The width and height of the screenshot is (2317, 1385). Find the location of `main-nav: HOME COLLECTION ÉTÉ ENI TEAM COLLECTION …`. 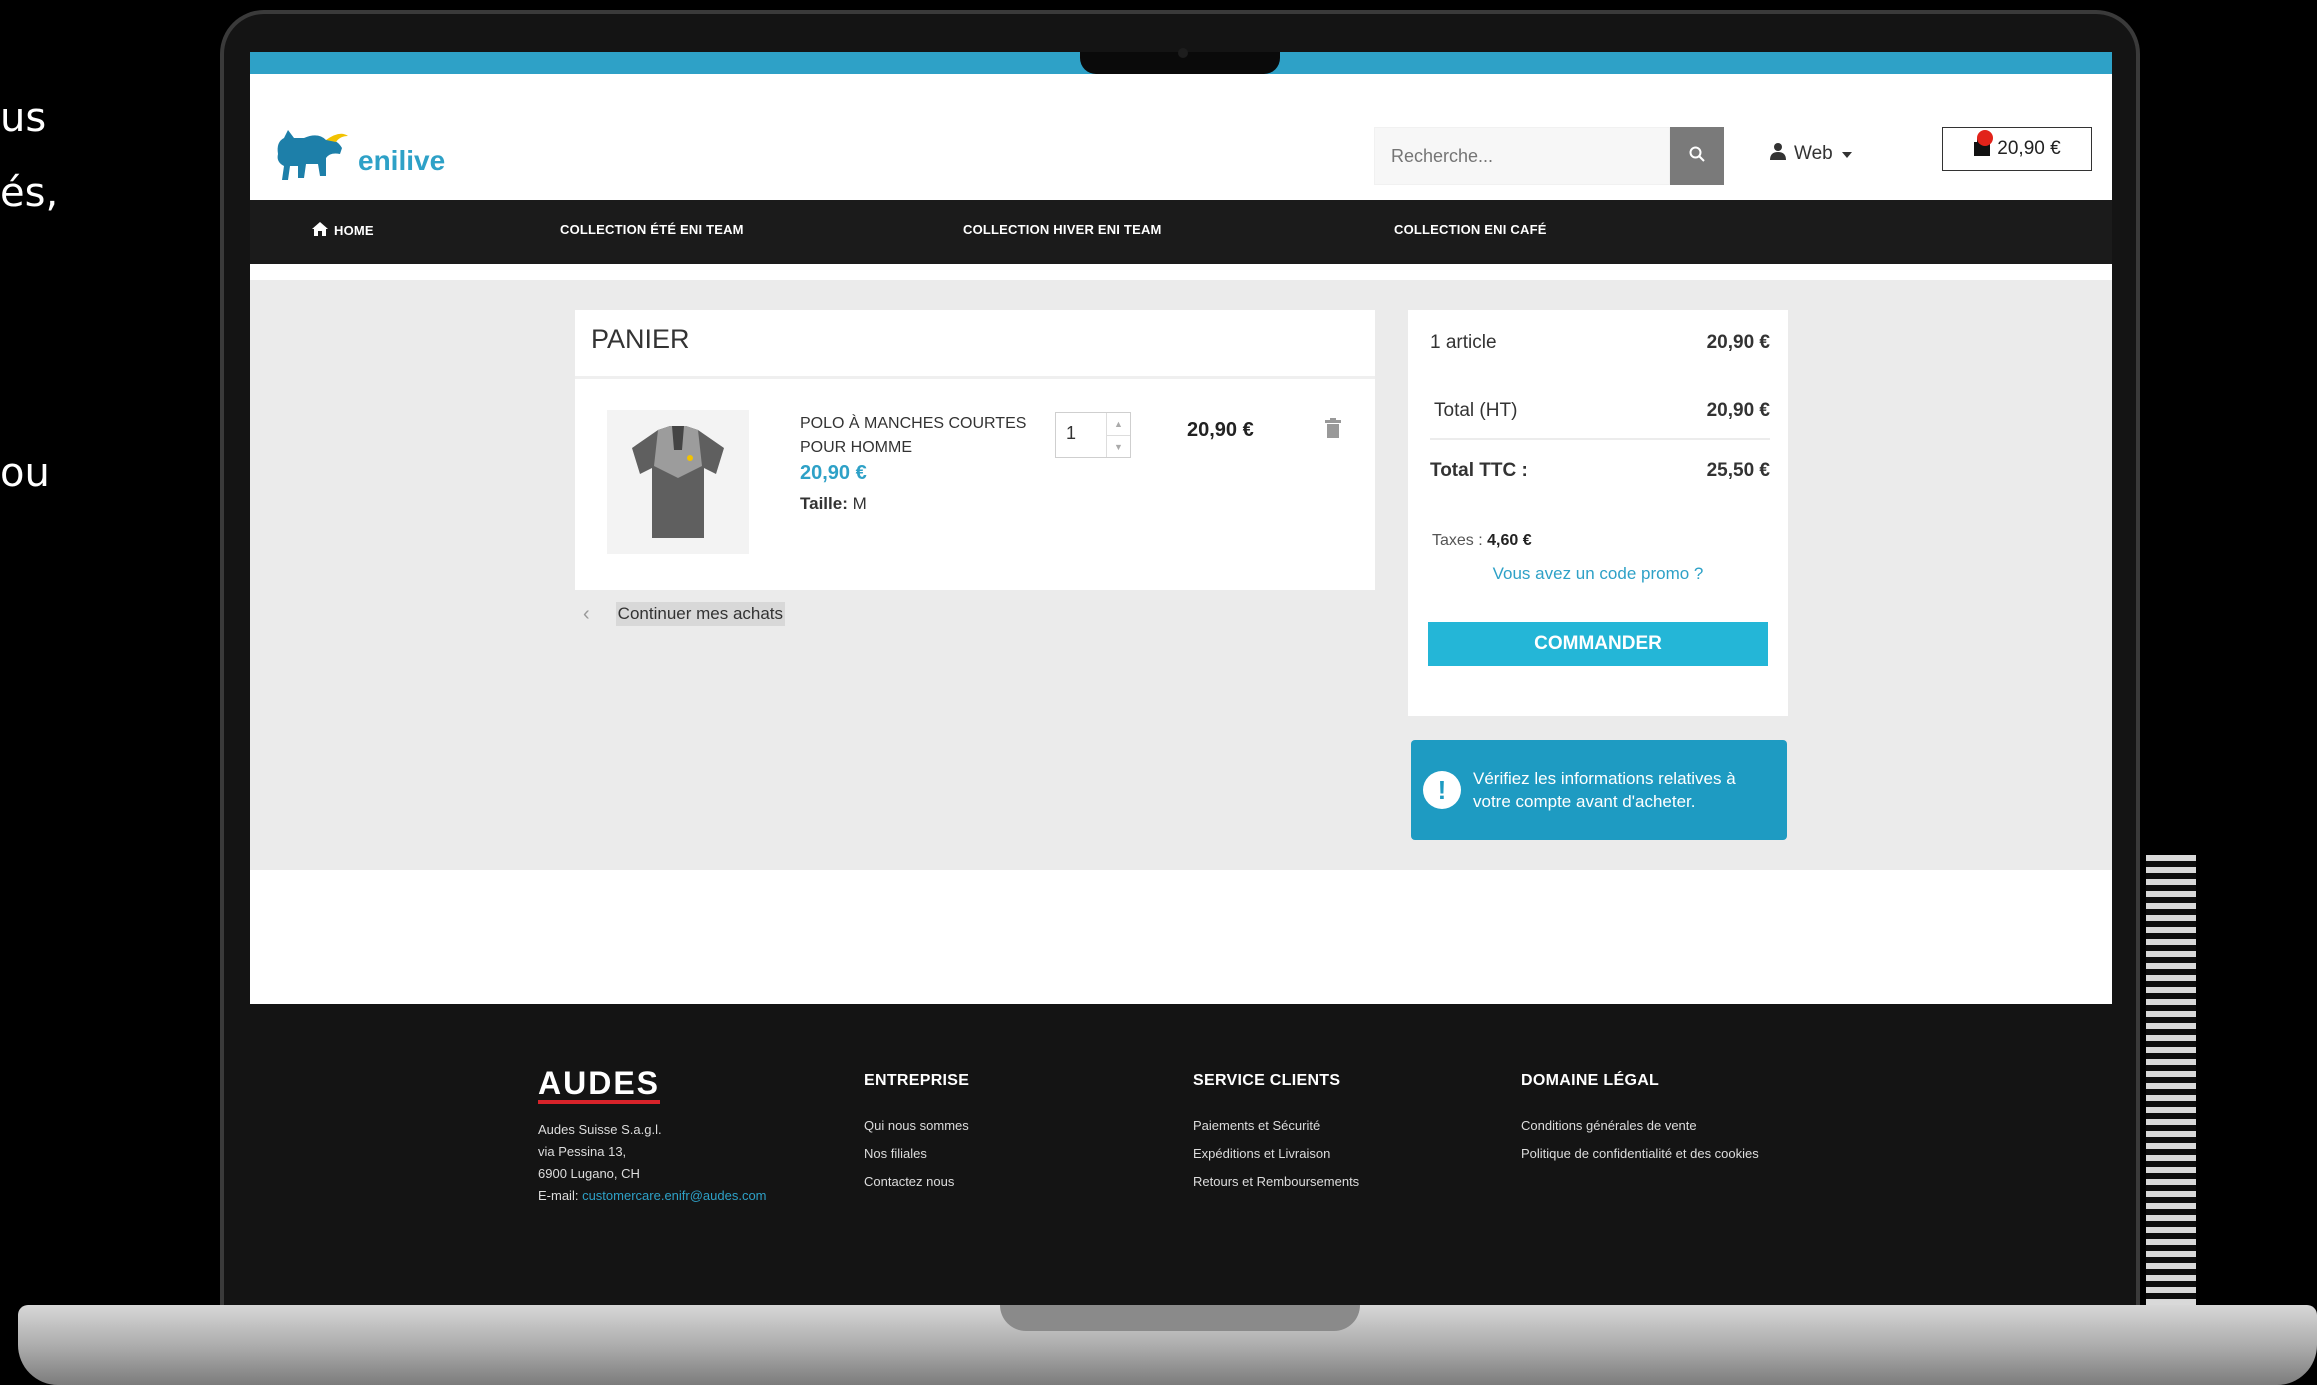

main-nav: HOME COLLECTION ÉTÉ ENI TEAM COLLECTION … is located at coordinates (1181, 232).